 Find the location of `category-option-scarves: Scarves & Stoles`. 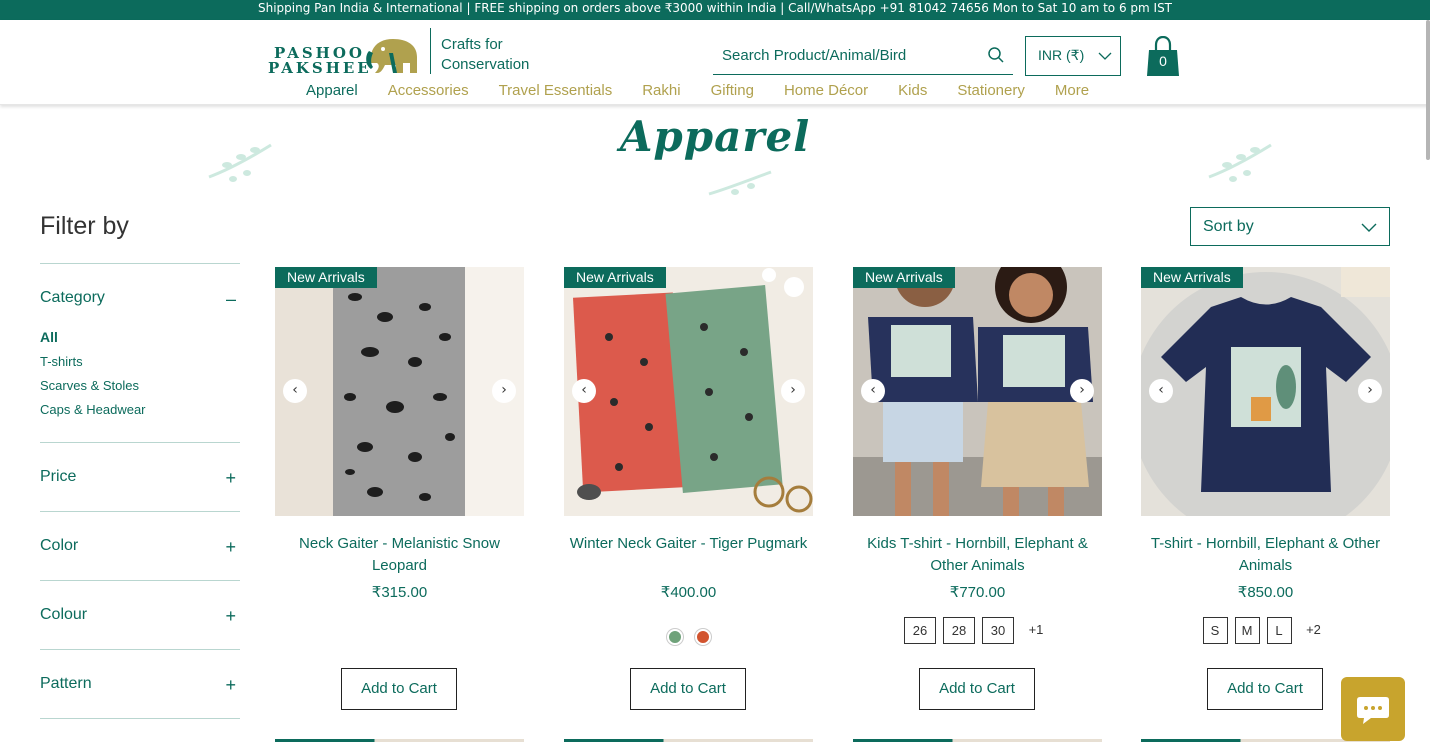

category-option-scarves: Scarves & Stoles is located at coordinates (89, 385).